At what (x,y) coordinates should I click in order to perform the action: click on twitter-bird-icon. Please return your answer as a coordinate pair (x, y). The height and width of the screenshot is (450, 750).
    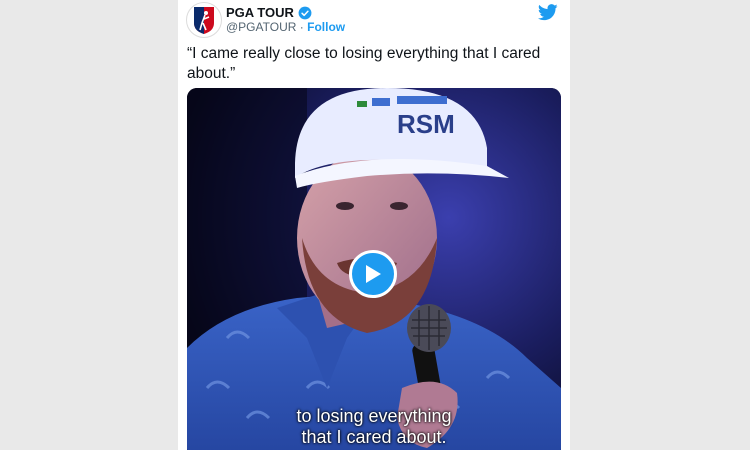
    Looking at the image, I should click on (547, 15).